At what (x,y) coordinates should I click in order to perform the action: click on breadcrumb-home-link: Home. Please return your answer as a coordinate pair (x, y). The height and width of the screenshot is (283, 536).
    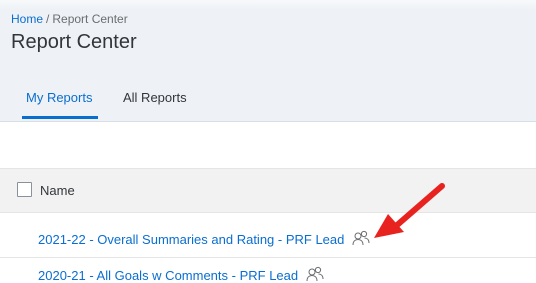
    Looking at the image, I should click on (27, 19).